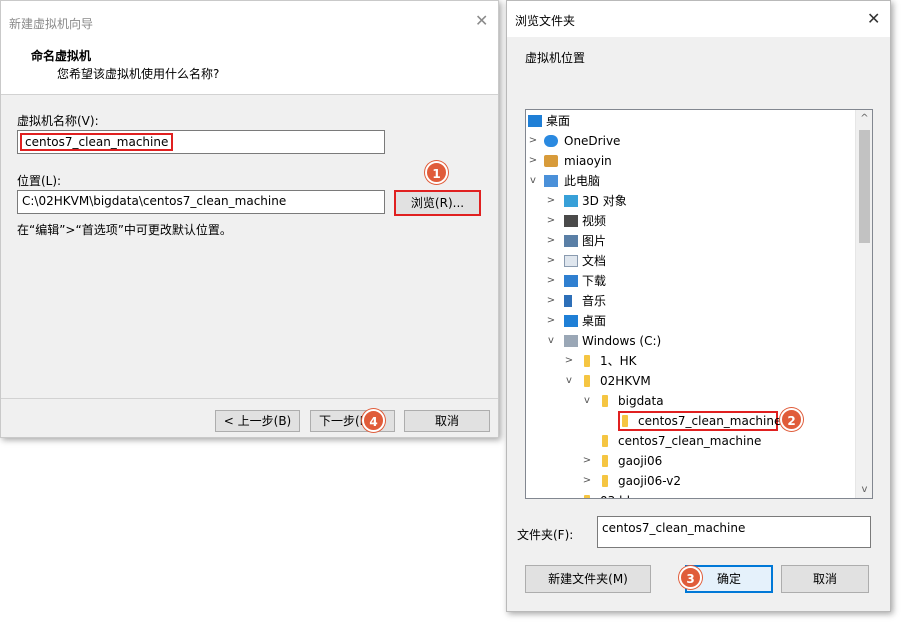  Describe the element at coordinates (864, 489) in the screenshot. I see `scroll-down-icon: v` at that location.